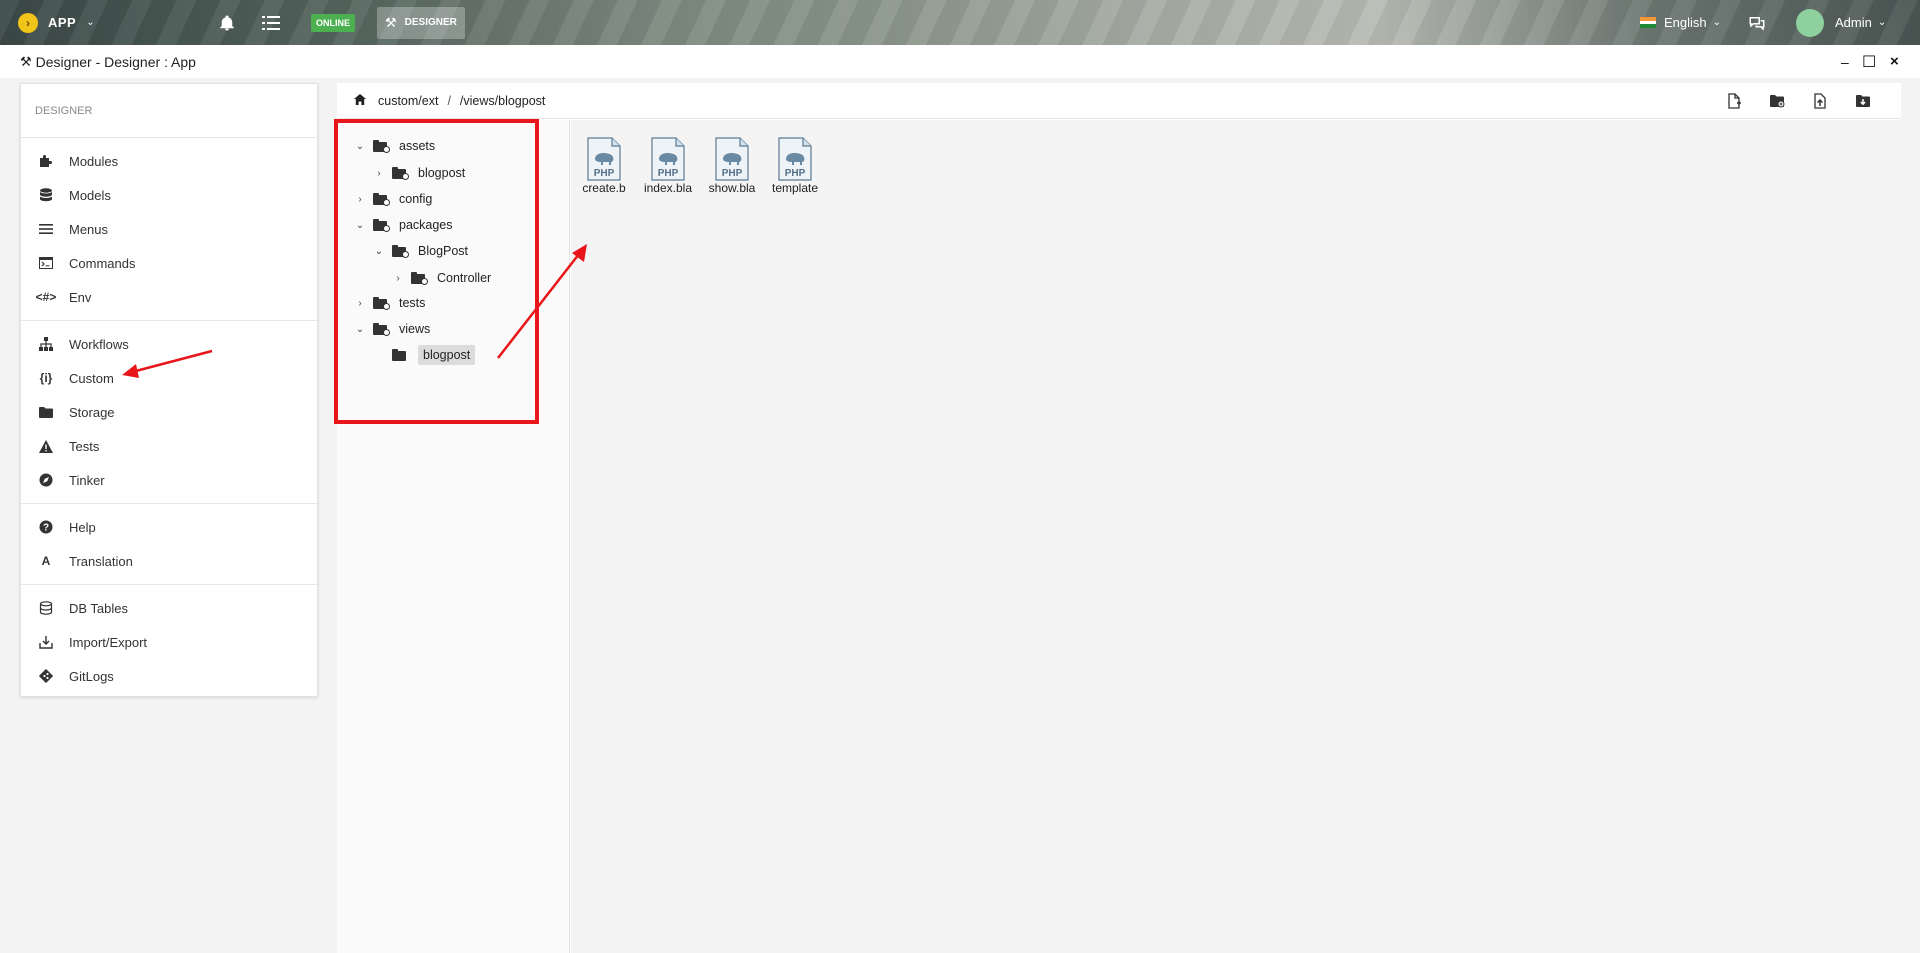 The image size is (1920, 953). I want to click on status-badge: ONLINE, so click(333, 22).